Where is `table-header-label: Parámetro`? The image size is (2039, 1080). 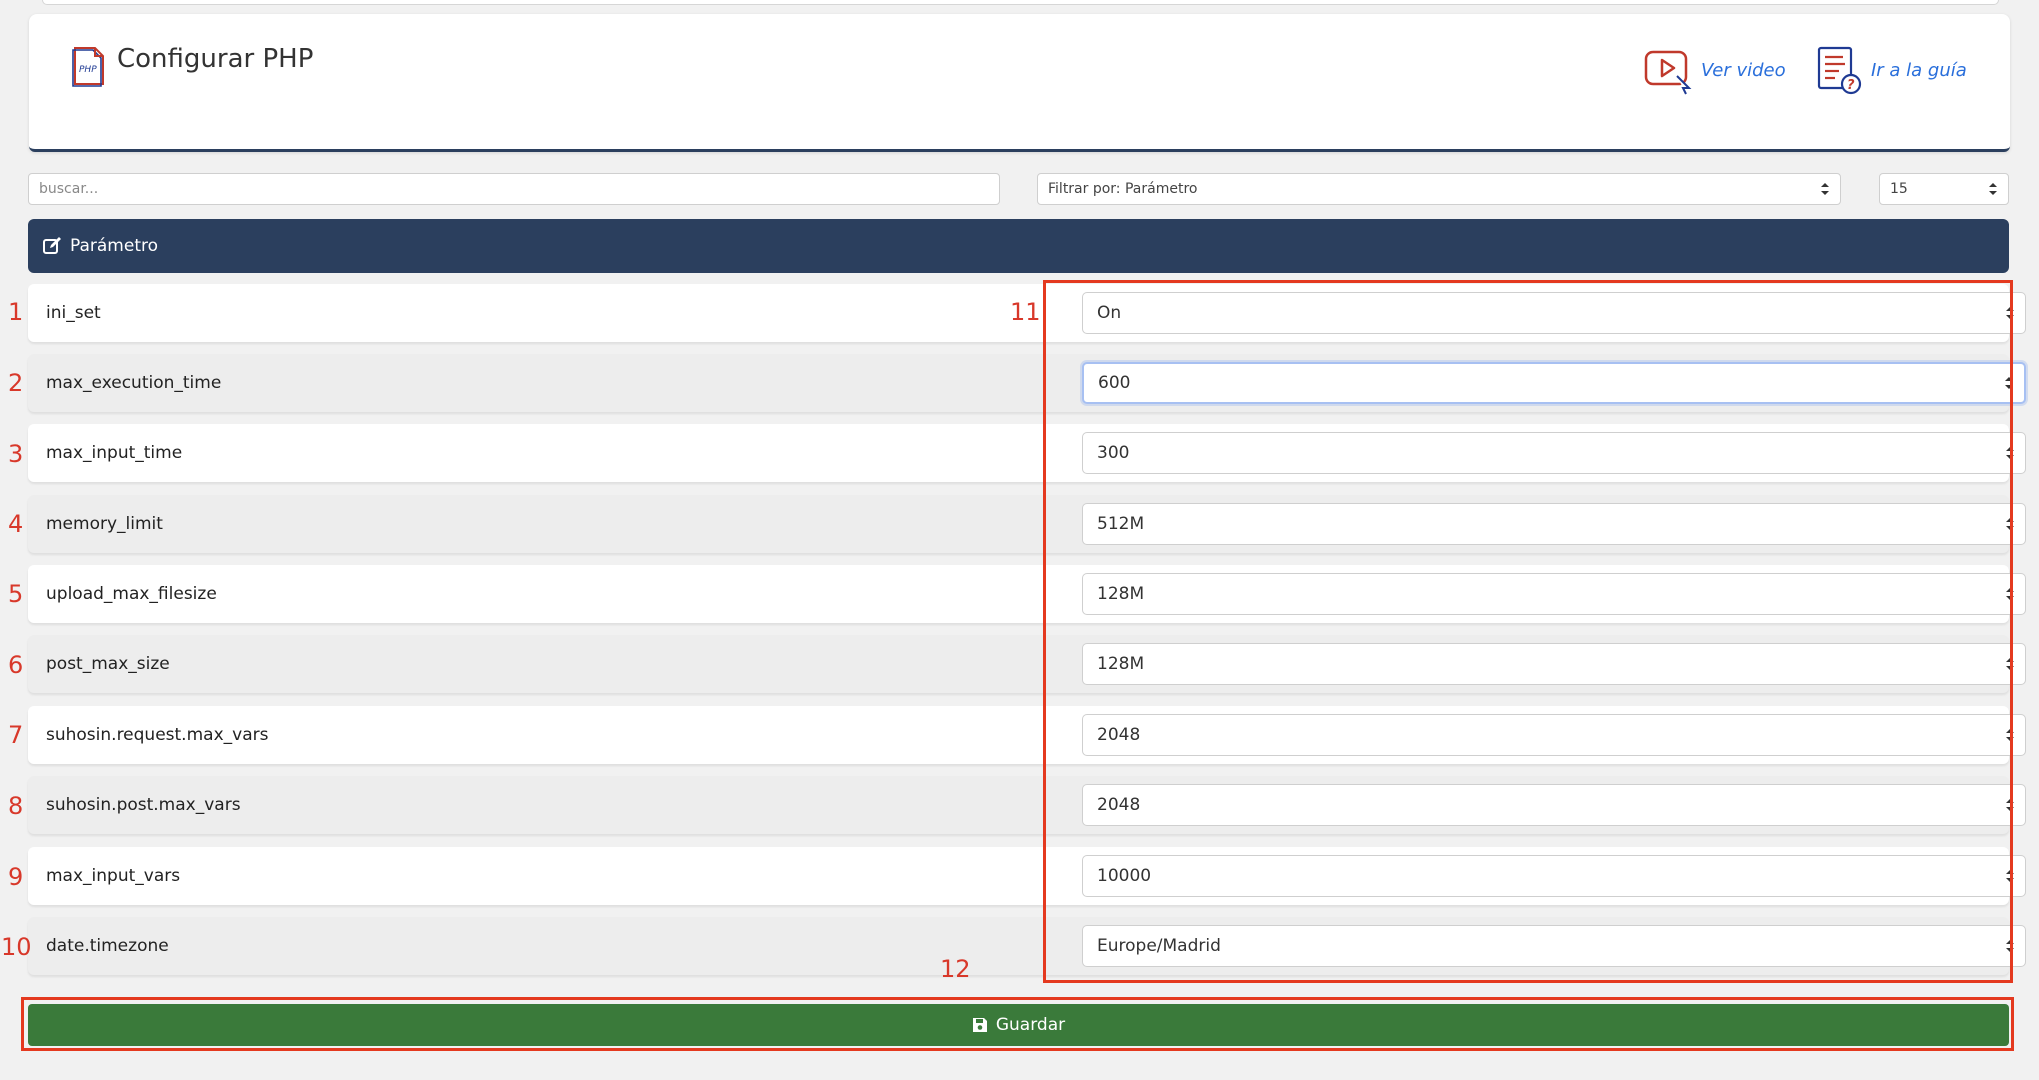 table-header-label: Parámetro is located at coordinates (114, 246).